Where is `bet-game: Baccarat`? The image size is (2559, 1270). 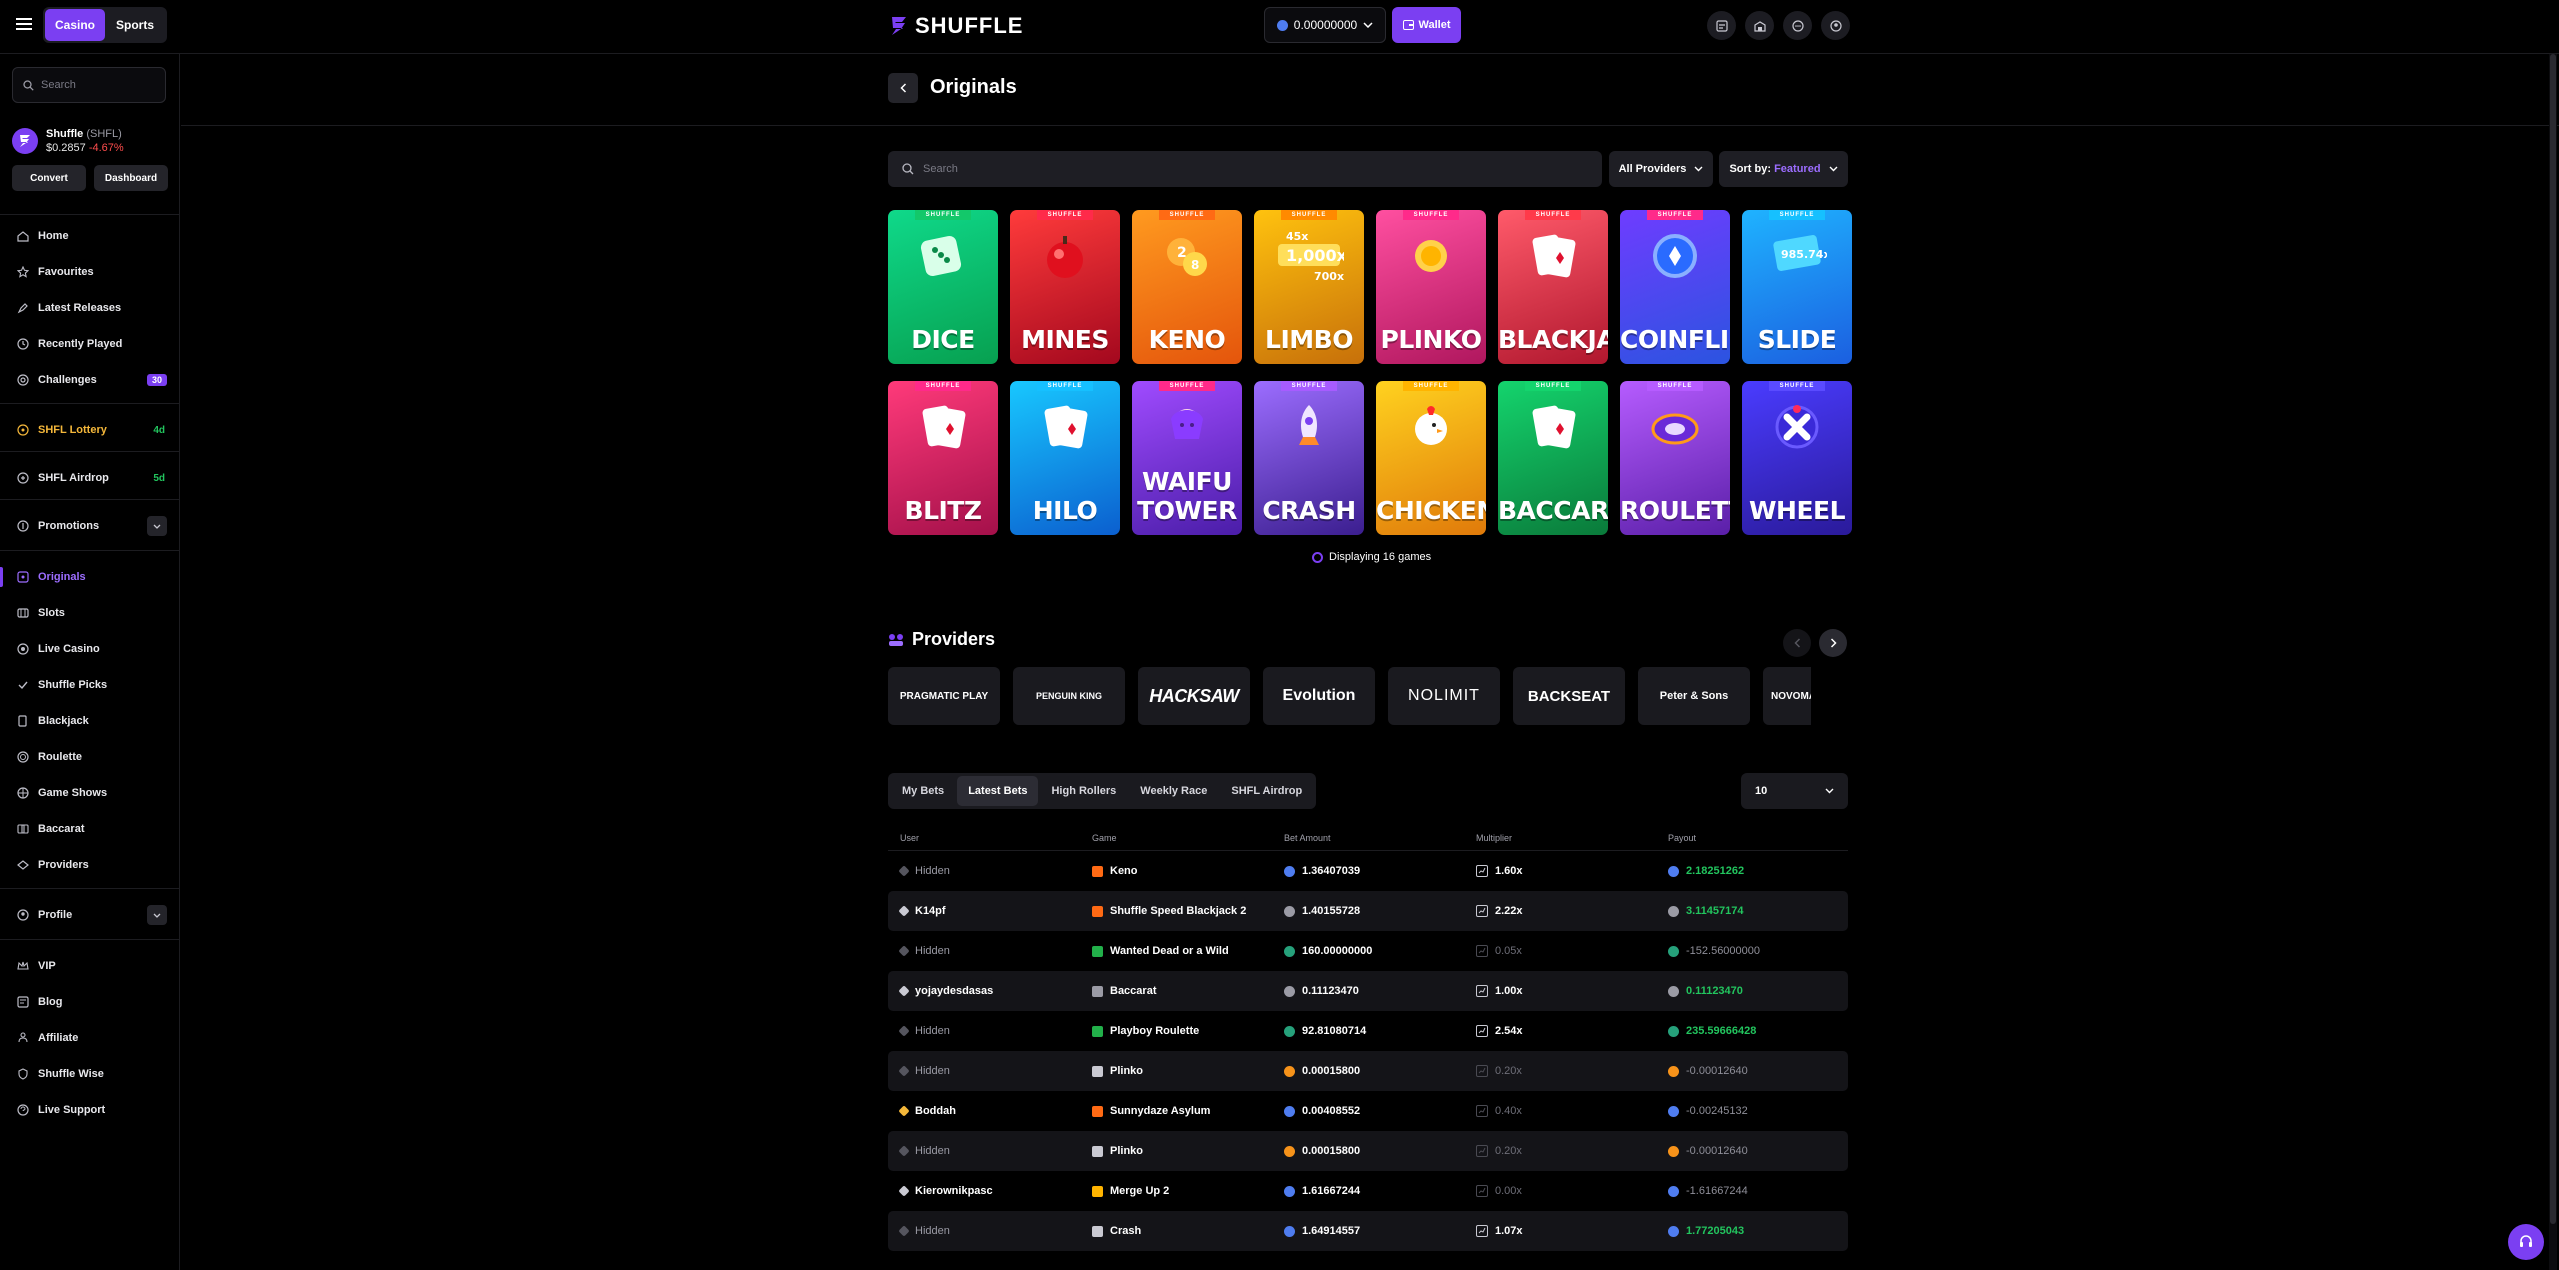
bet-game: Baccarat is located at coordinates (1176, 991).